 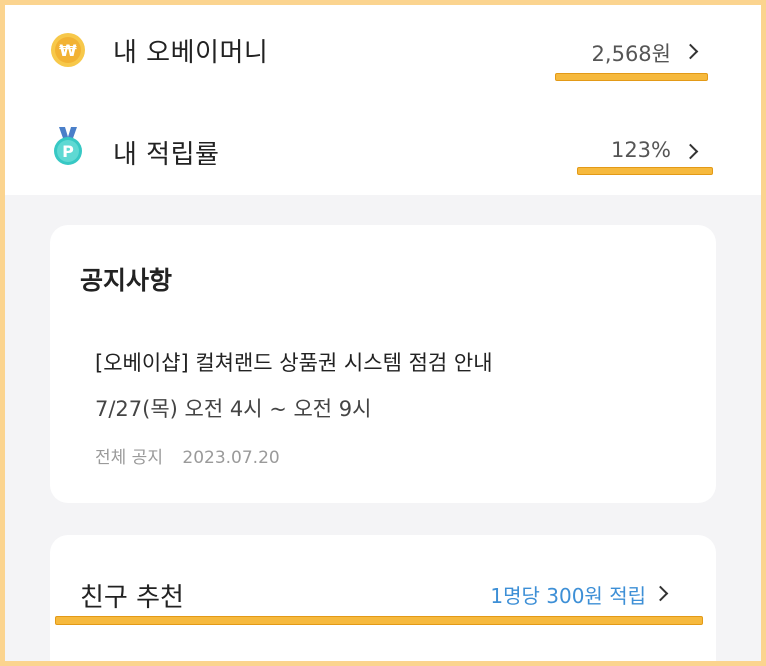 What do you see at coordinates (631, 54) in the screenshot?
I see `my-money-value: 2,568원` at bounding box center [631, 54].